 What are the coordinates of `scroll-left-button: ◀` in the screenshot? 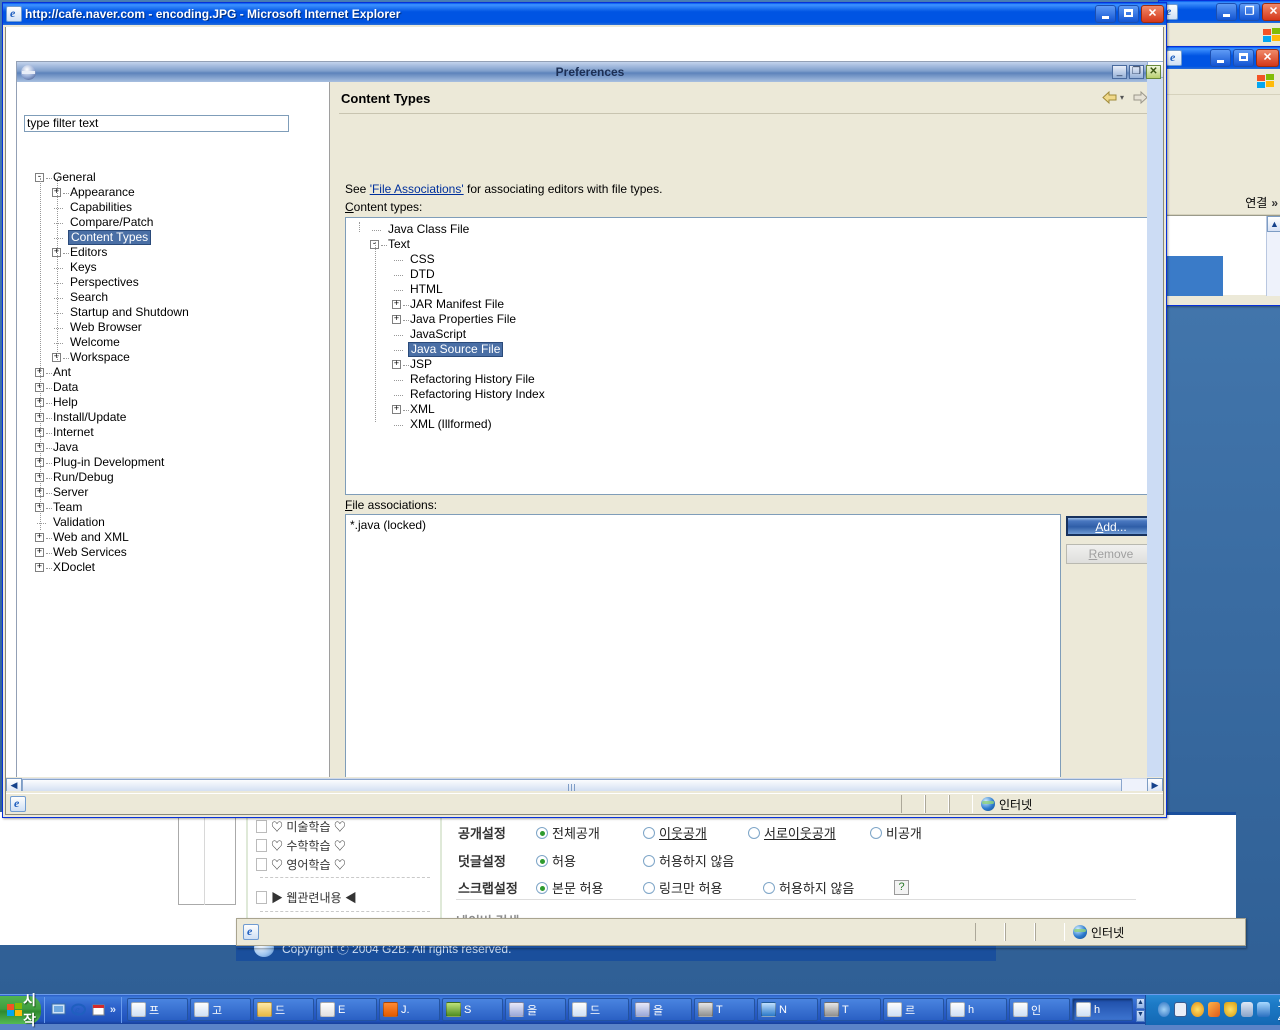 It's located at (14, 784).